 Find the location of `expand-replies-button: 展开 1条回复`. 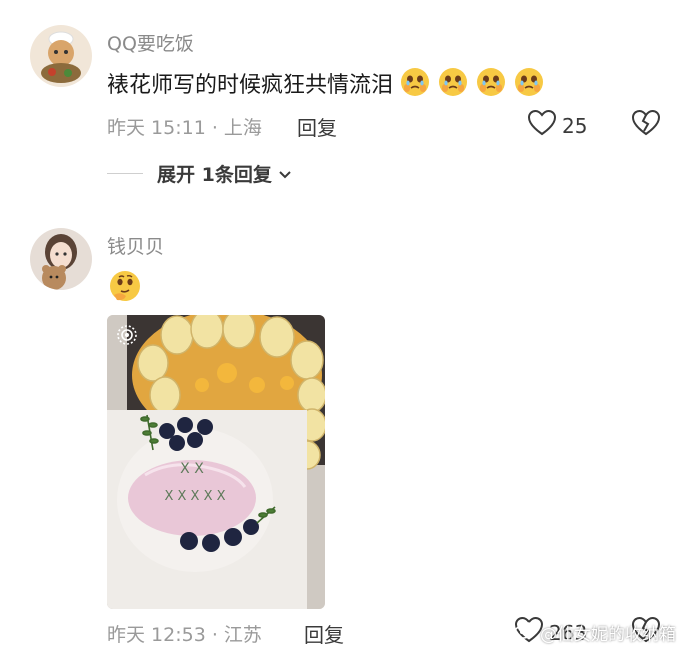

expand-replies-button: 展开 1条回复 is located at coordinates (199, 173).